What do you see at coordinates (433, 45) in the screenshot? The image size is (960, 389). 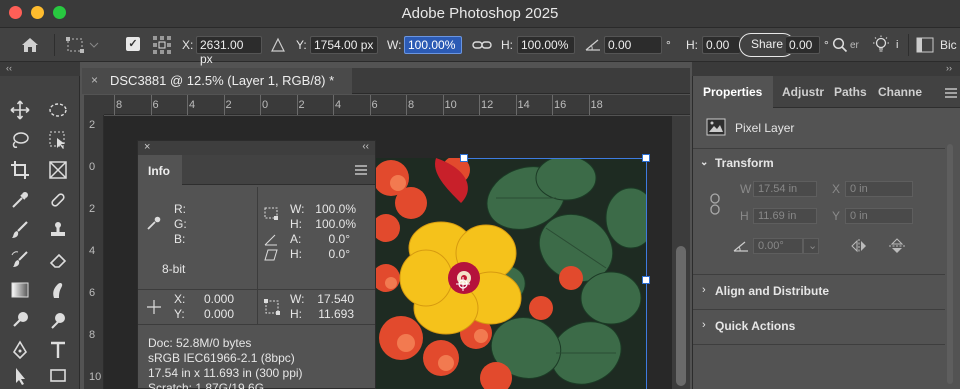 I see `width-percent-field: 100.00%` at bounding box center [433, 45].